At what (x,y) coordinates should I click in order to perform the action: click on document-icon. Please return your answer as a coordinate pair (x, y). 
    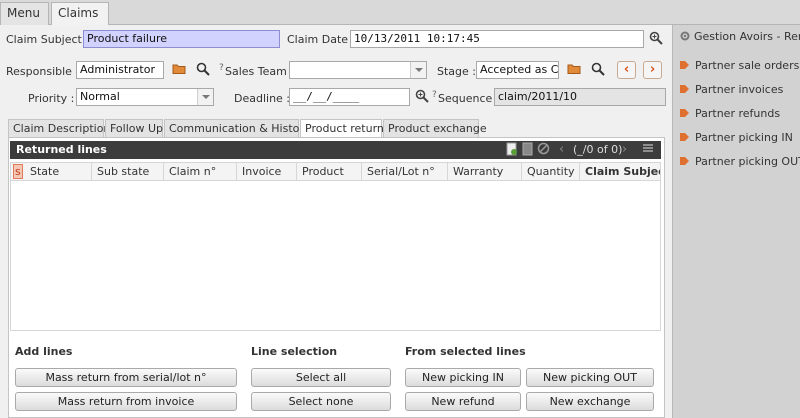
    Looking at the image, I should click on (528, 150).